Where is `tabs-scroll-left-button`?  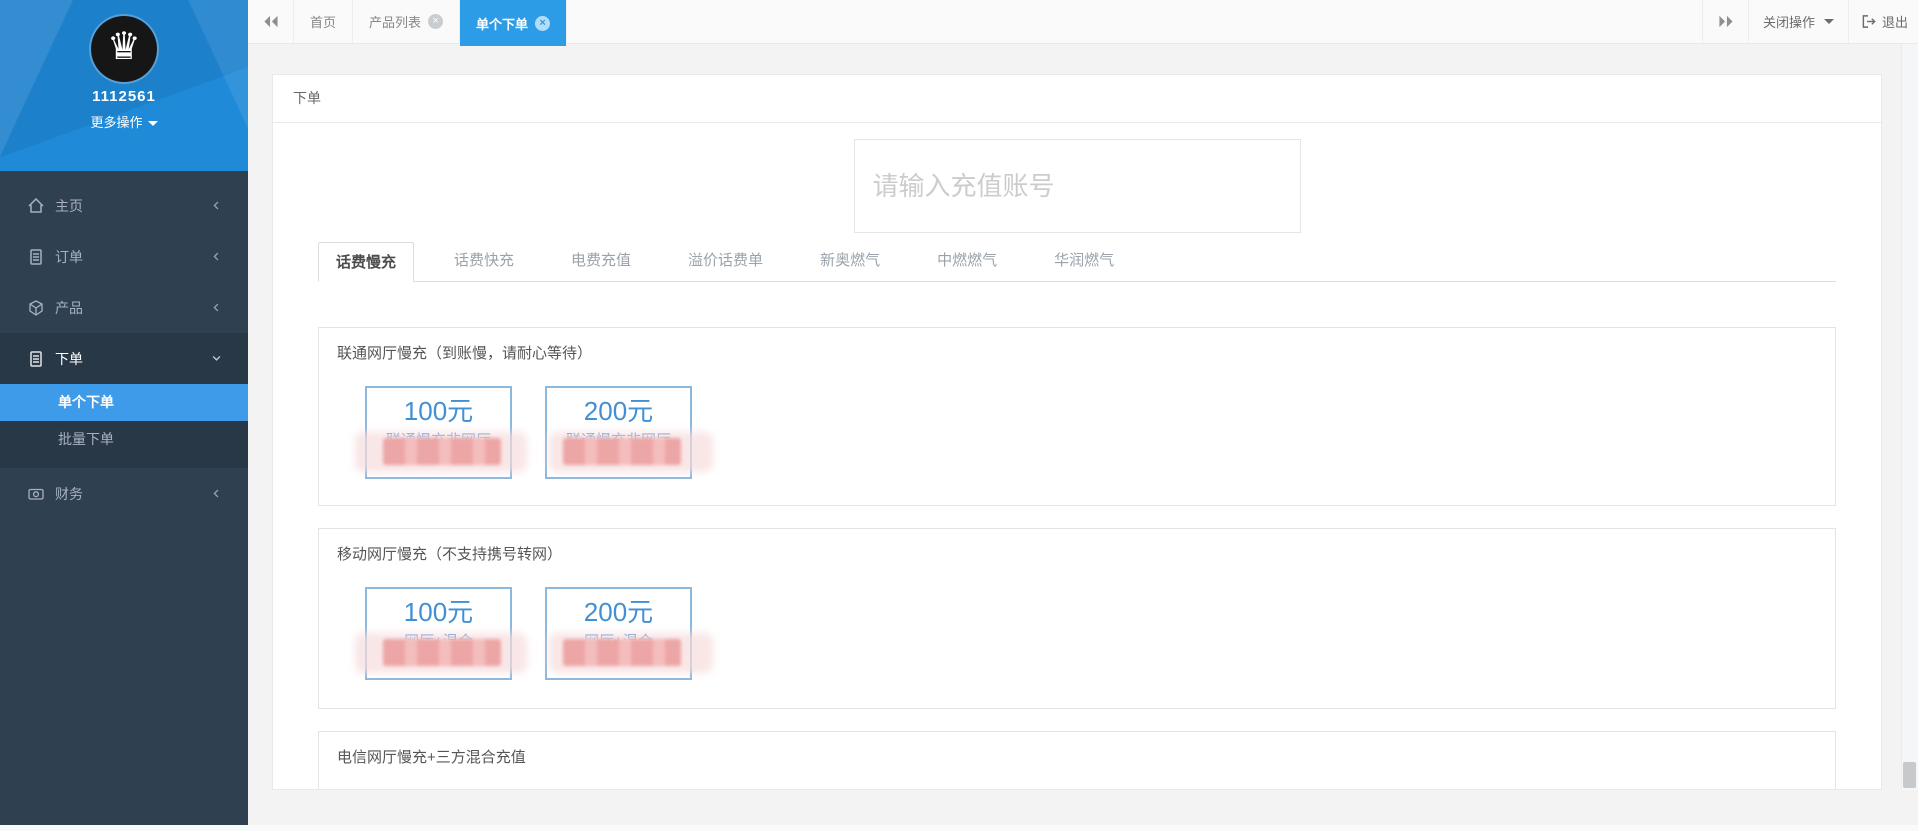 tabs-scroll-left-button is located at coordinates (271, 21).